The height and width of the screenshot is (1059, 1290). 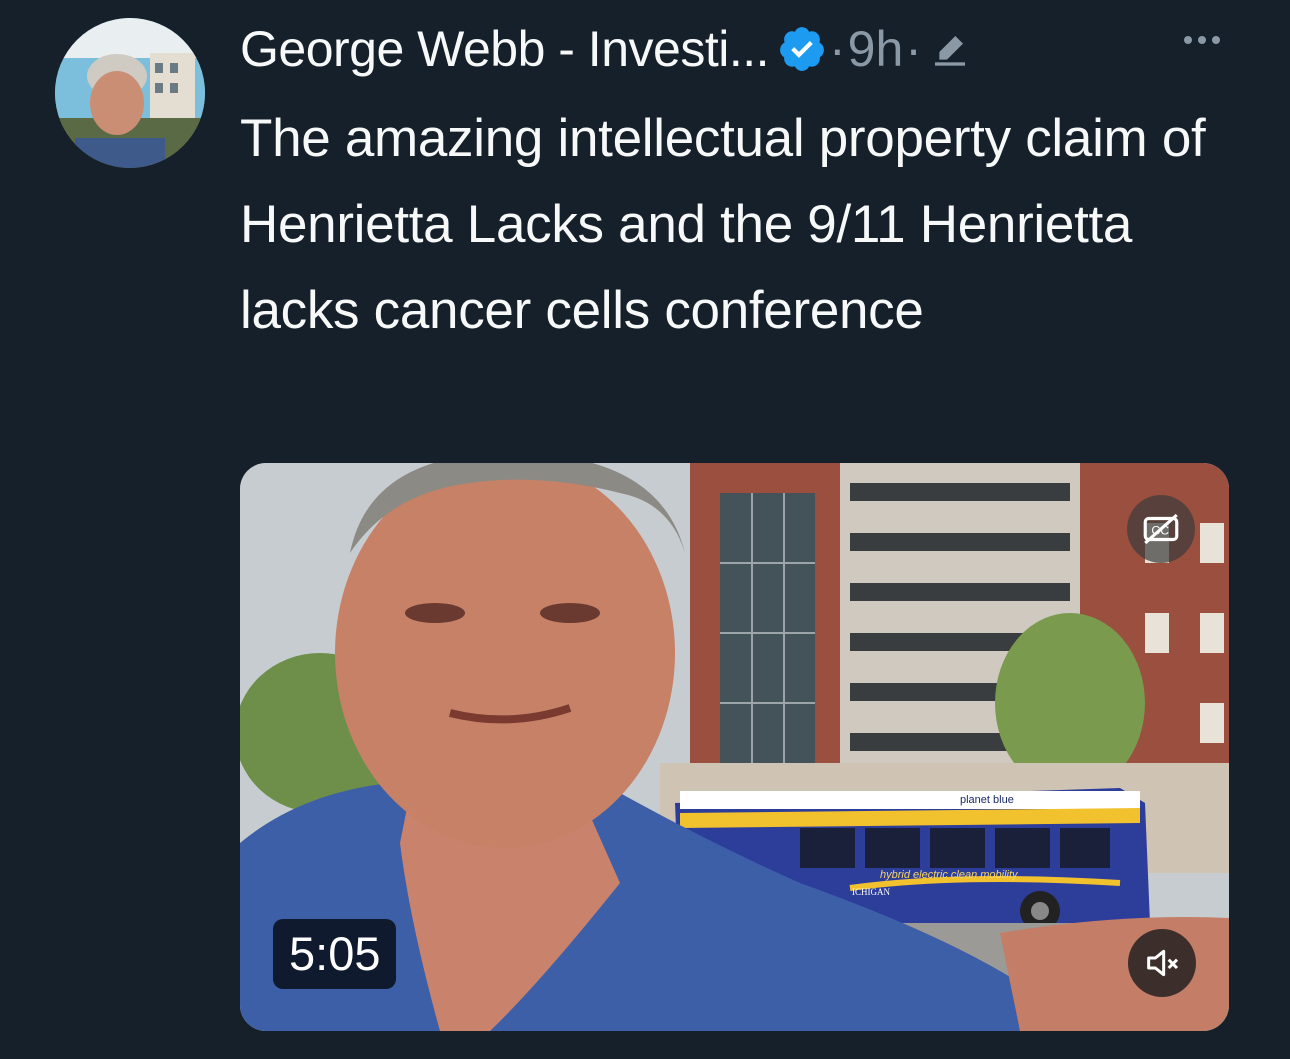 I want to click on captions-off-icon: CC, so click(x=1161, y=529).